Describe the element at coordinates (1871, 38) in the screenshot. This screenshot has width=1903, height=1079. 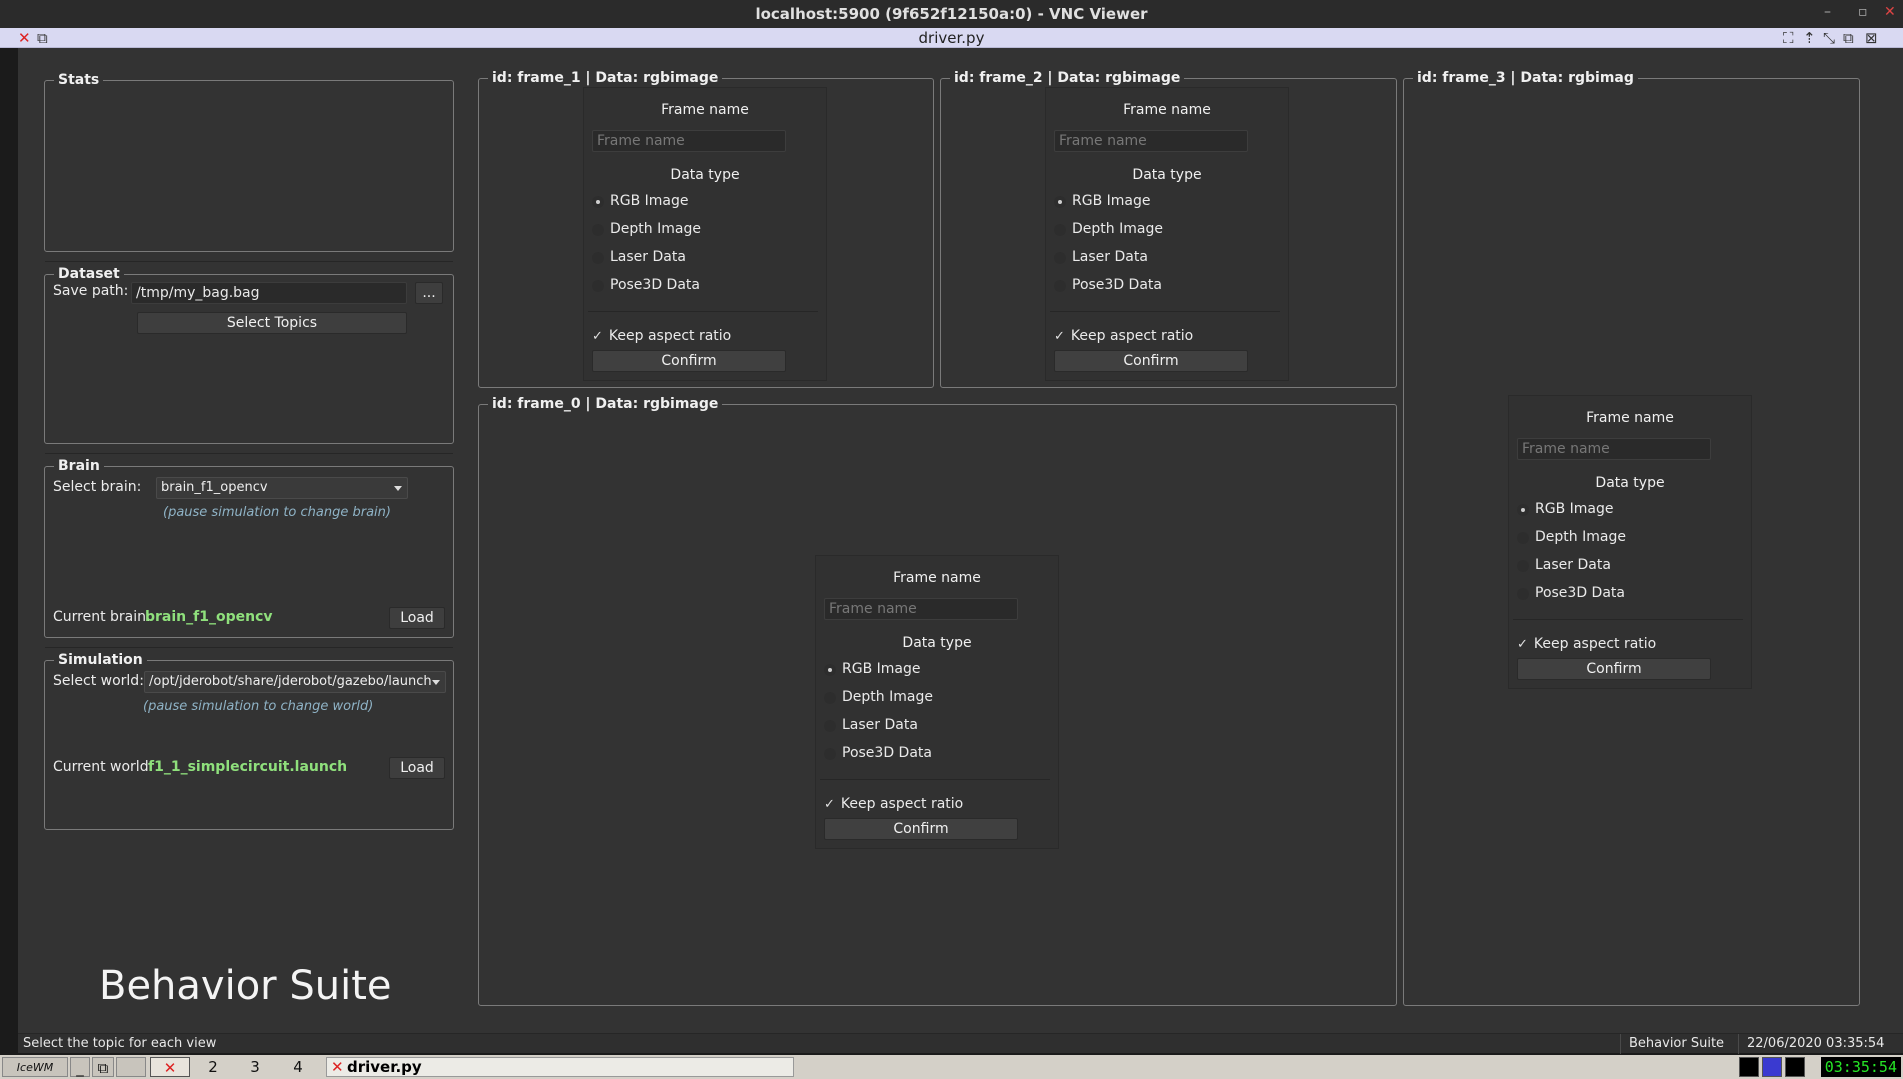
I see `window-close-icon: ⊠` at that location.